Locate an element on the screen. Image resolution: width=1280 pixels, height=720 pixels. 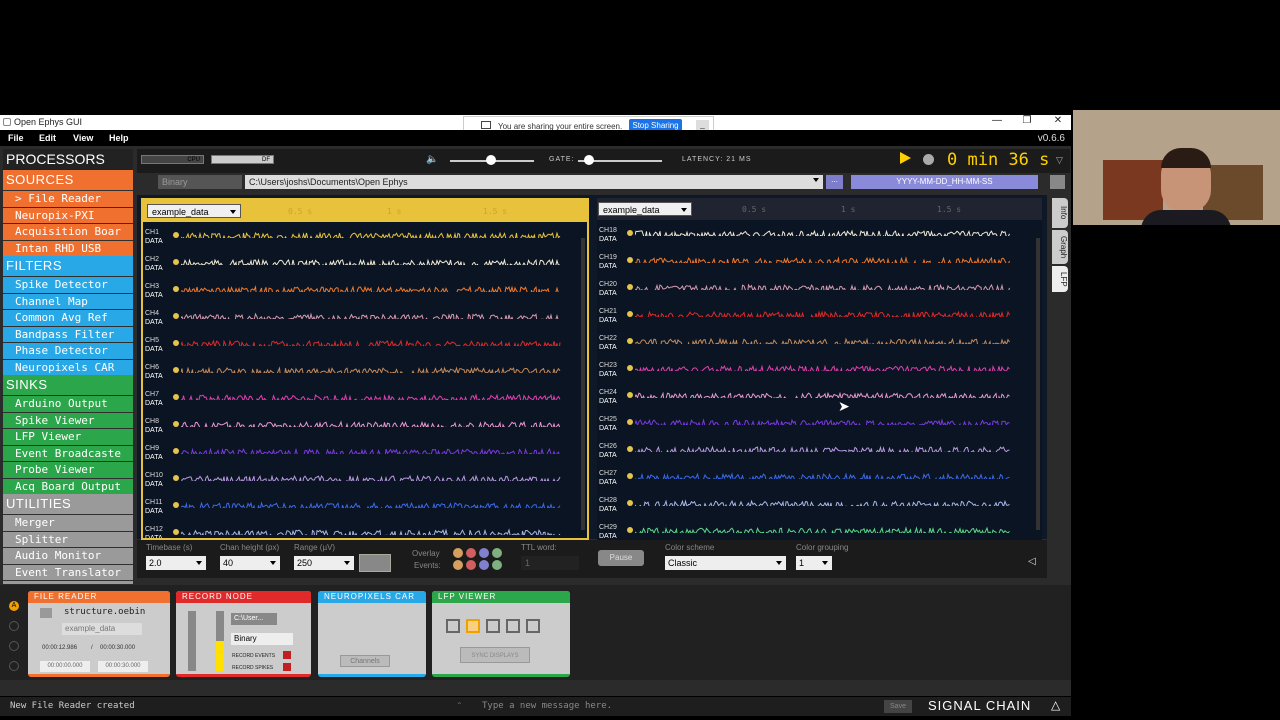
minimize-icon: — is located at coordinates (997, 120).